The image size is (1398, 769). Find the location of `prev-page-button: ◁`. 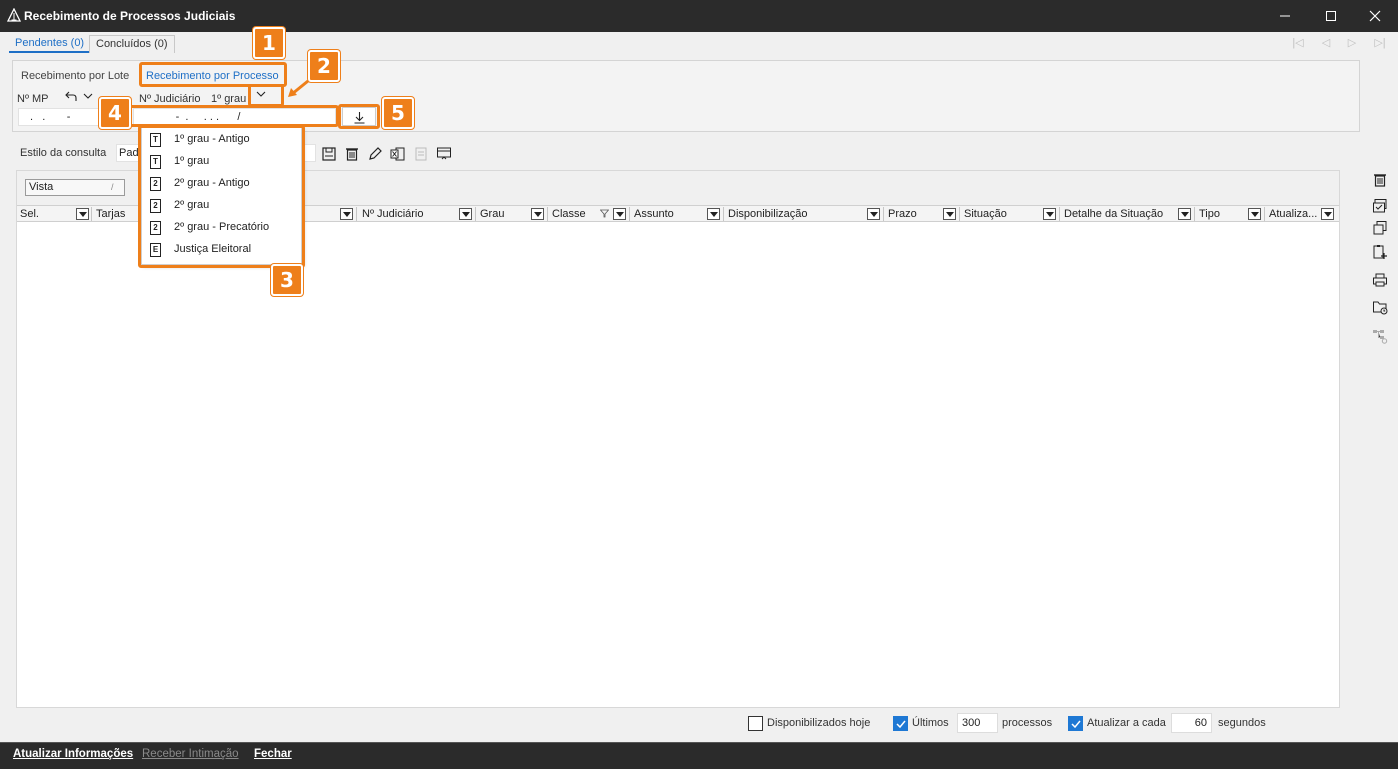

prev-page-button: ◁ is located at coordinates (1326, 43).